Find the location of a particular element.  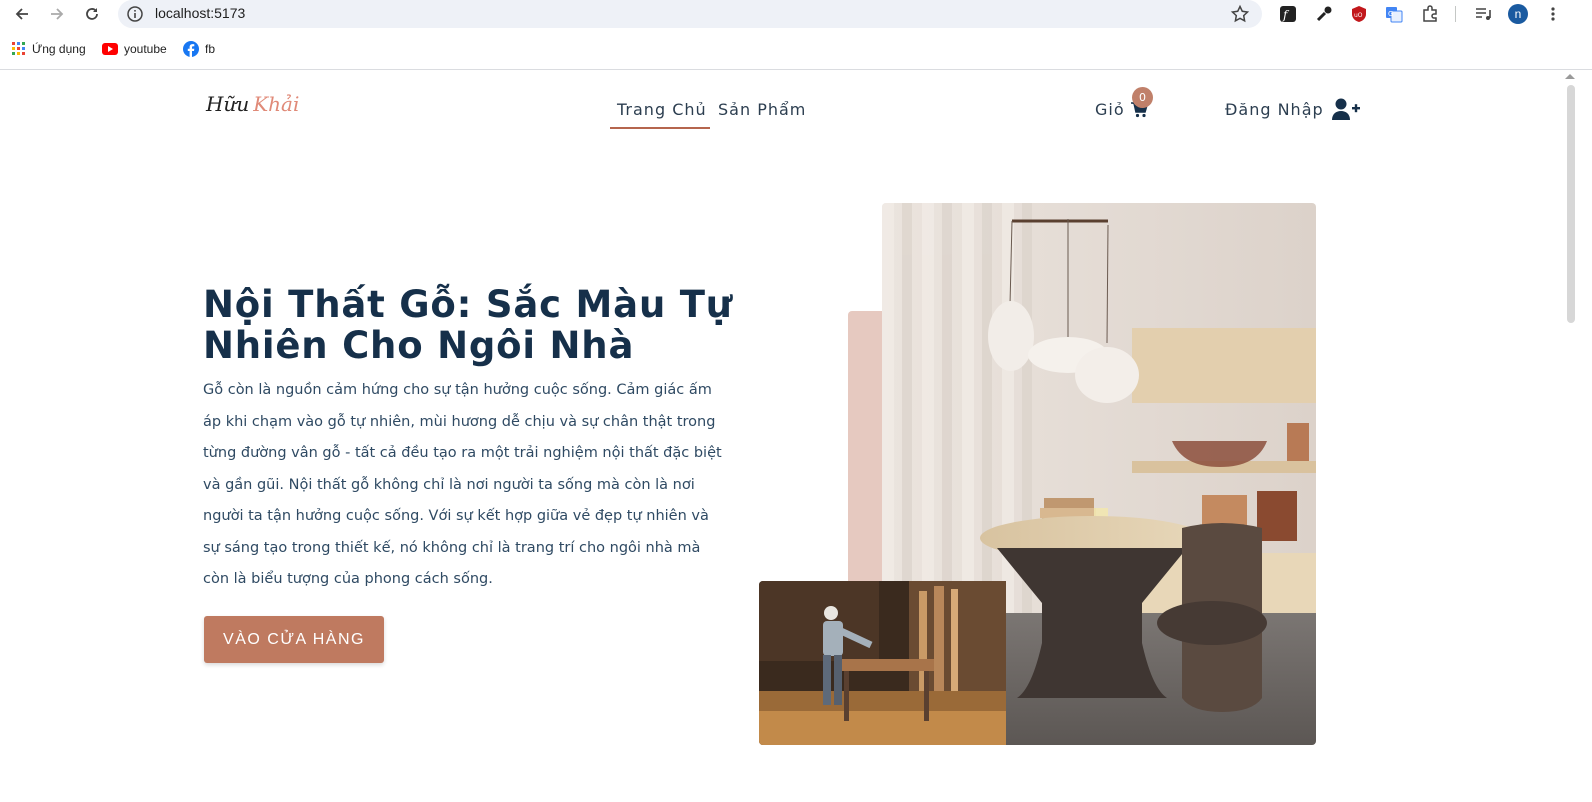

cart-count-badge: 0 is located at coordinates (1142, 97).